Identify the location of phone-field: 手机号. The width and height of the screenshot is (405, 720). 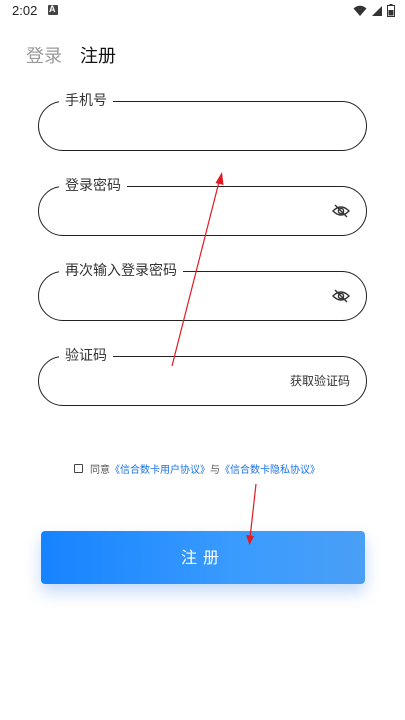
(202, 122).